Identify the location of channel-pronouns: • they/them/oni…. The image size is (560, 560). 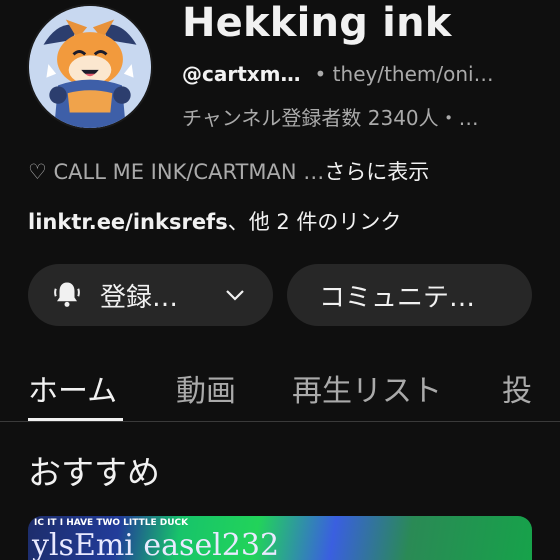
(404, 74).